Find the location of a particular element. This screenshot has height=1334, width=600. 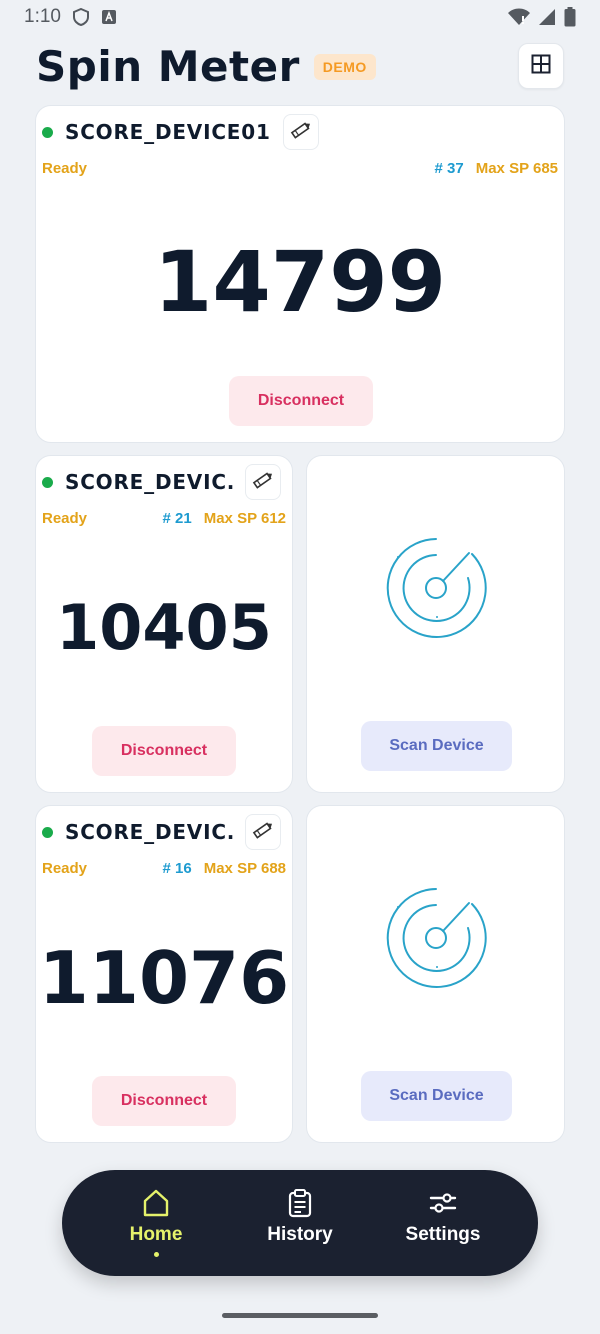

font-app-icon is located at coordinates (109, 17).